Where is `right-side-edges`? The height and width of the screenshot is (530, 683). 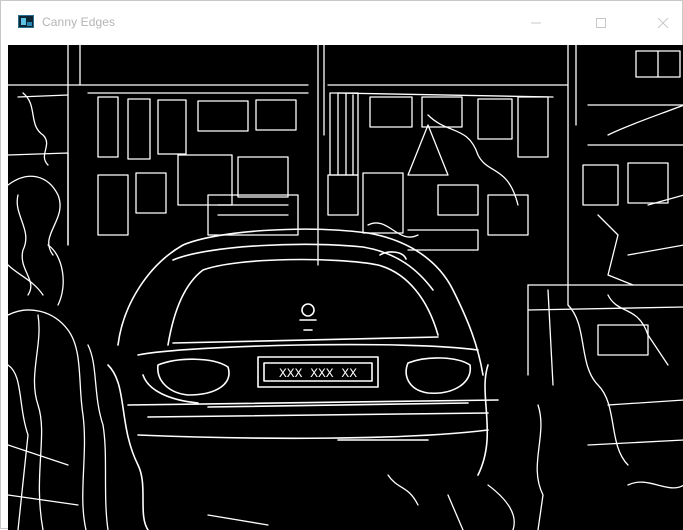 right-side-edges is located at coordinates (605, 407).